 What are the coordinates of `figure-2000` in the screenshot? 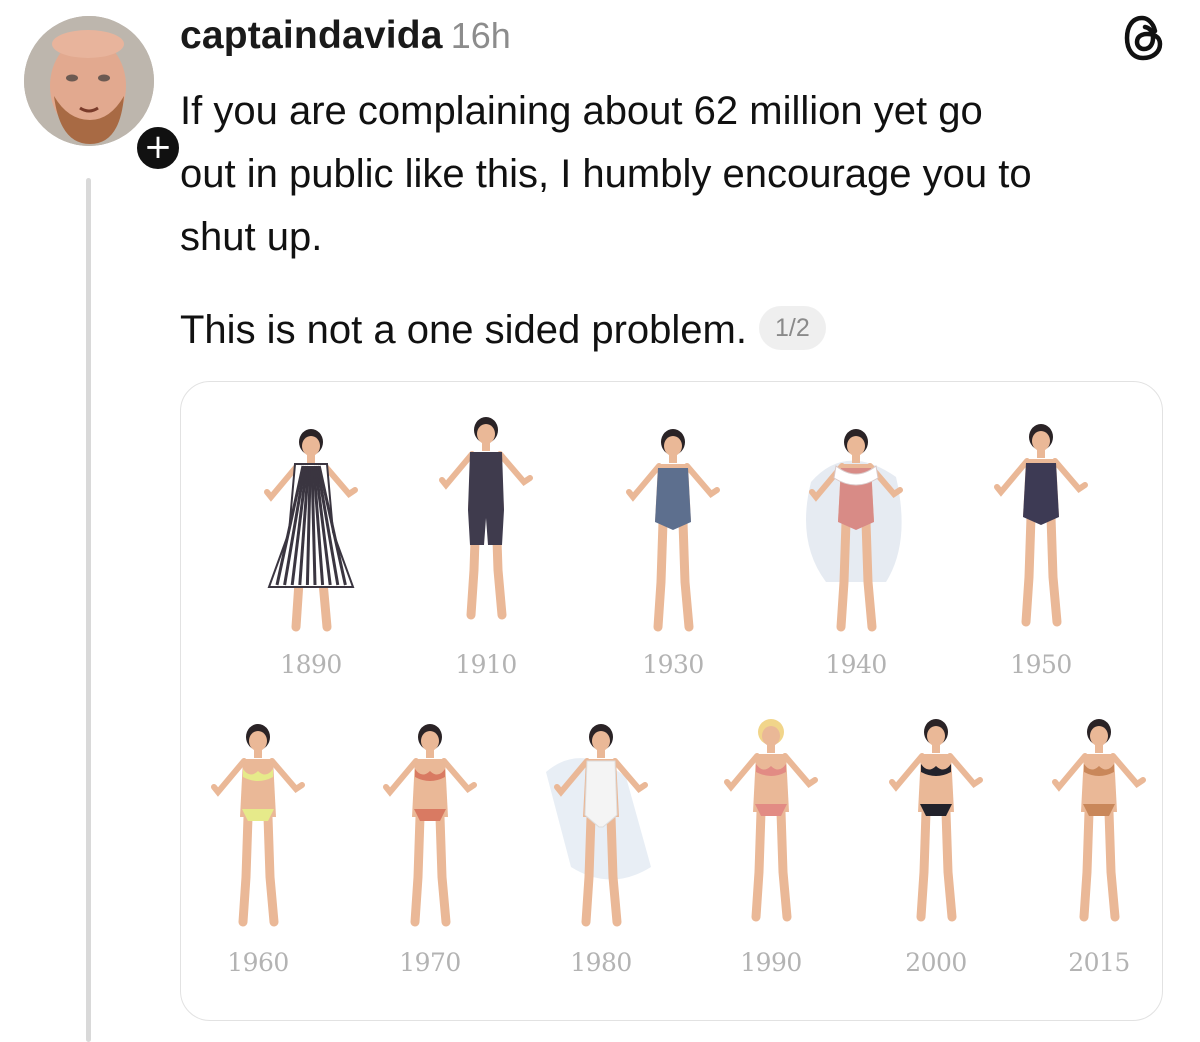 It's located at (936, 827).